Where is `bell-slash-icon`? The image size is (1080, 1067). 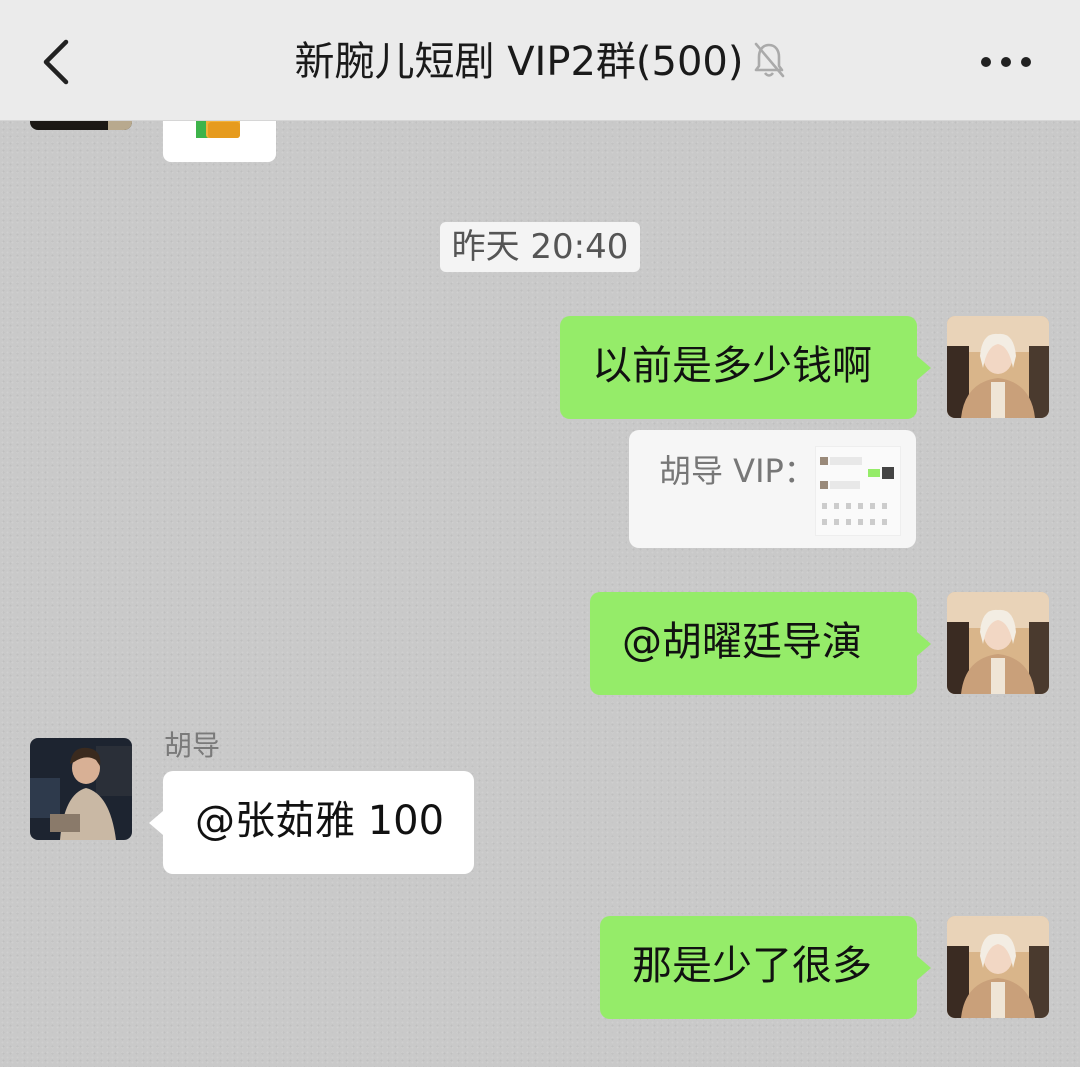 bell-slash-icon is located at coordinates (769, 60).